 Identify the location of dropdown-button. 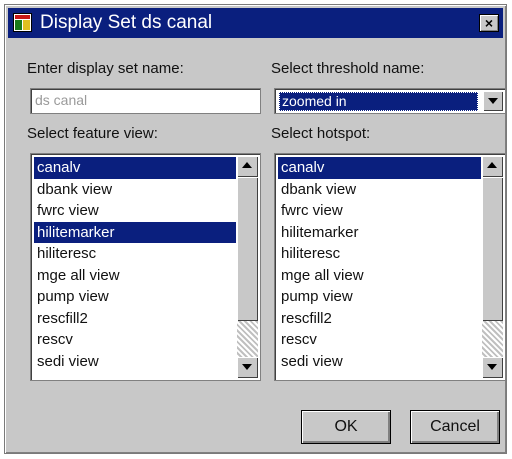
(493, 101).